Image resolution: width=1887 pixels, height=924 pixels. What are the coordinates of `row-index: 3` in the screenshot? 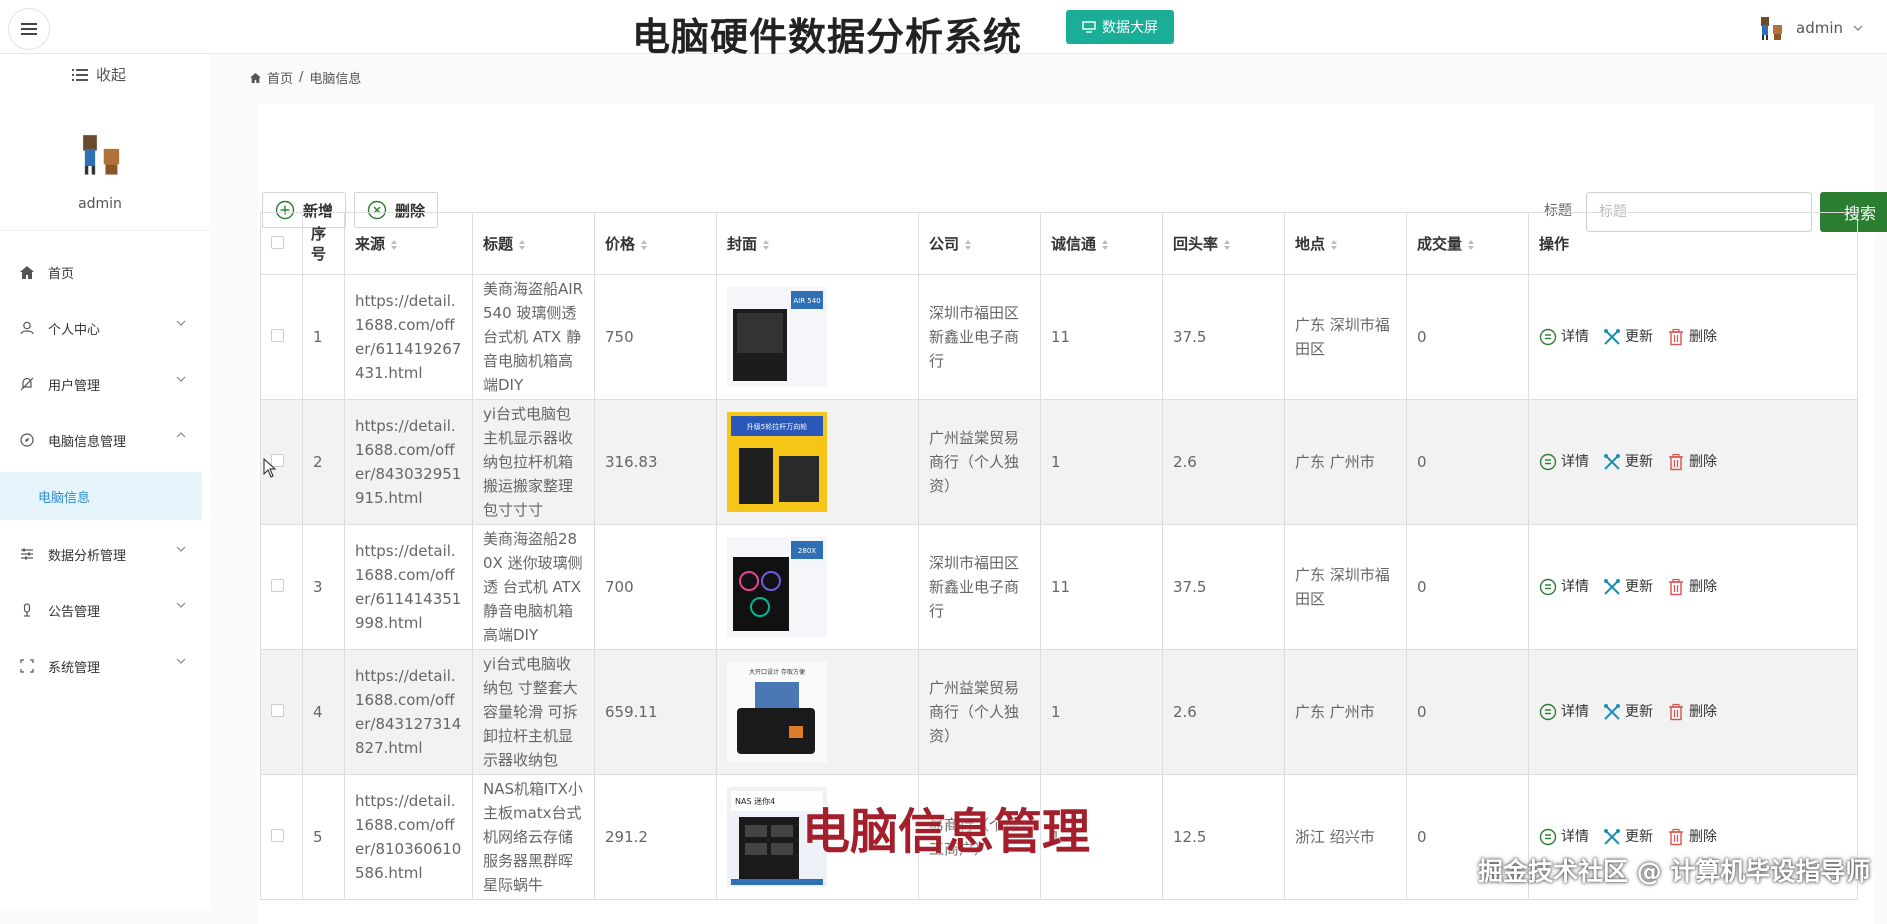 It's located at (323, 587).